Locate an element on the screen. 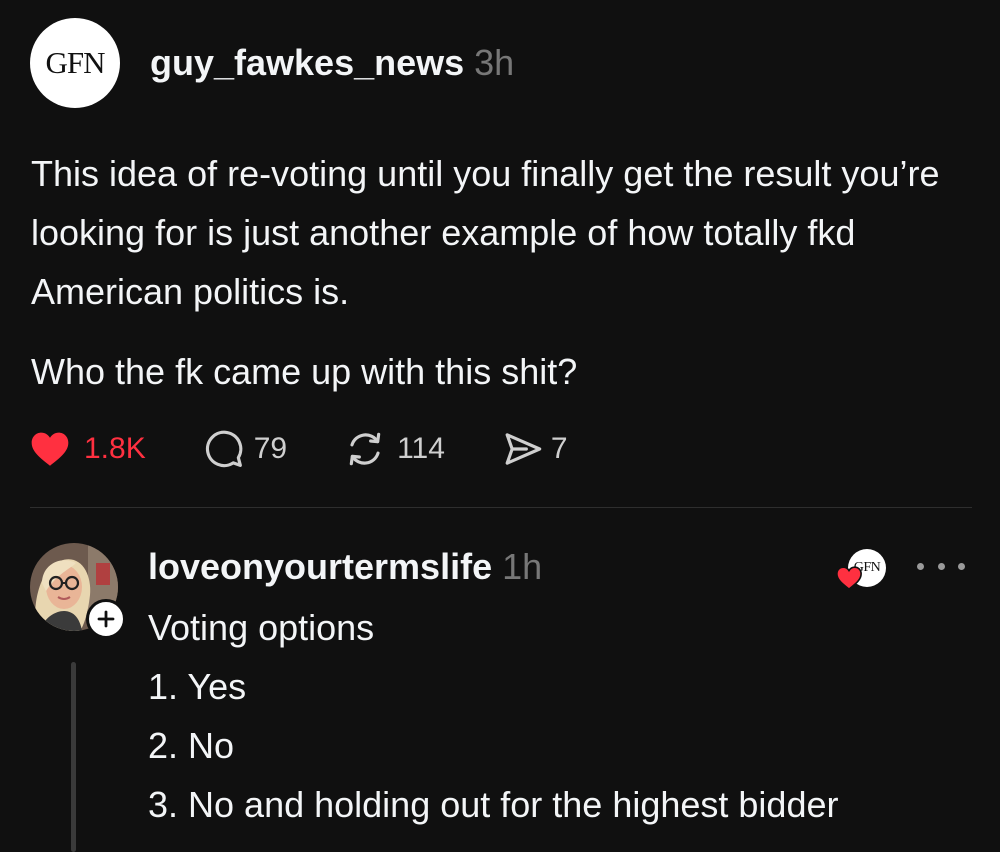 This screenshot has height=852, width=1000. more-dots-icon is located at coordinates (941, 566).